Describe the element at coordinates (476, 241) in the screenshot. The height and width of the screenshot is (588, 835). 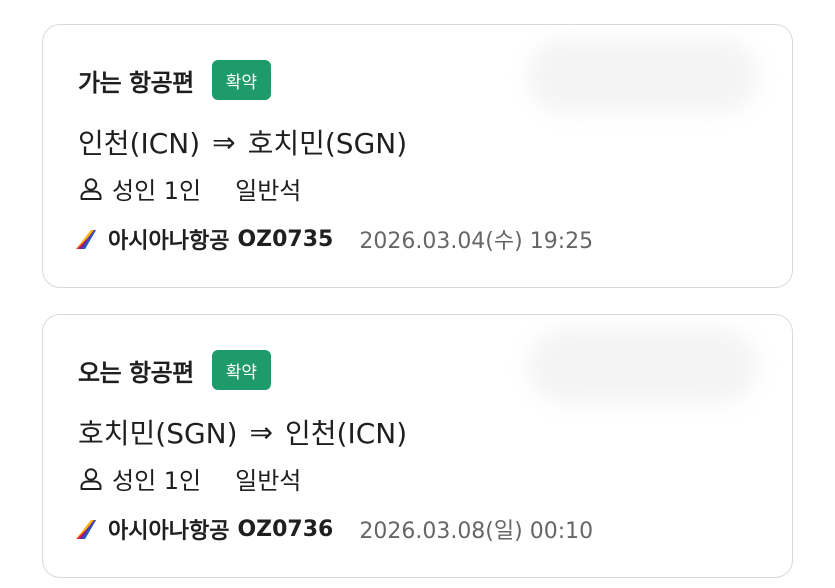
I see `departure-datetime: 2026.03.04(수) 19:25` at that location.